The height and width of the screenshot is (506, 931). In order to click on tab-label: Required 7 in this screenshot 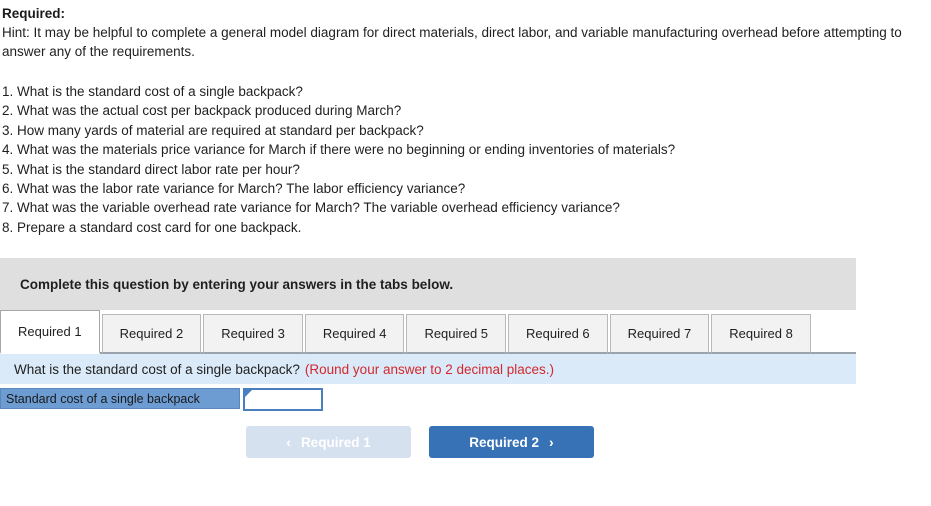, I will do `click(659, 334)`.